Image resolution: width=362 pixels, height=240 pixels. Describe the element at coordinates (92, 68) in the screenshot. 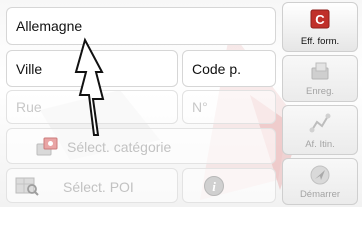

I see `city-field: Ville` at that location.